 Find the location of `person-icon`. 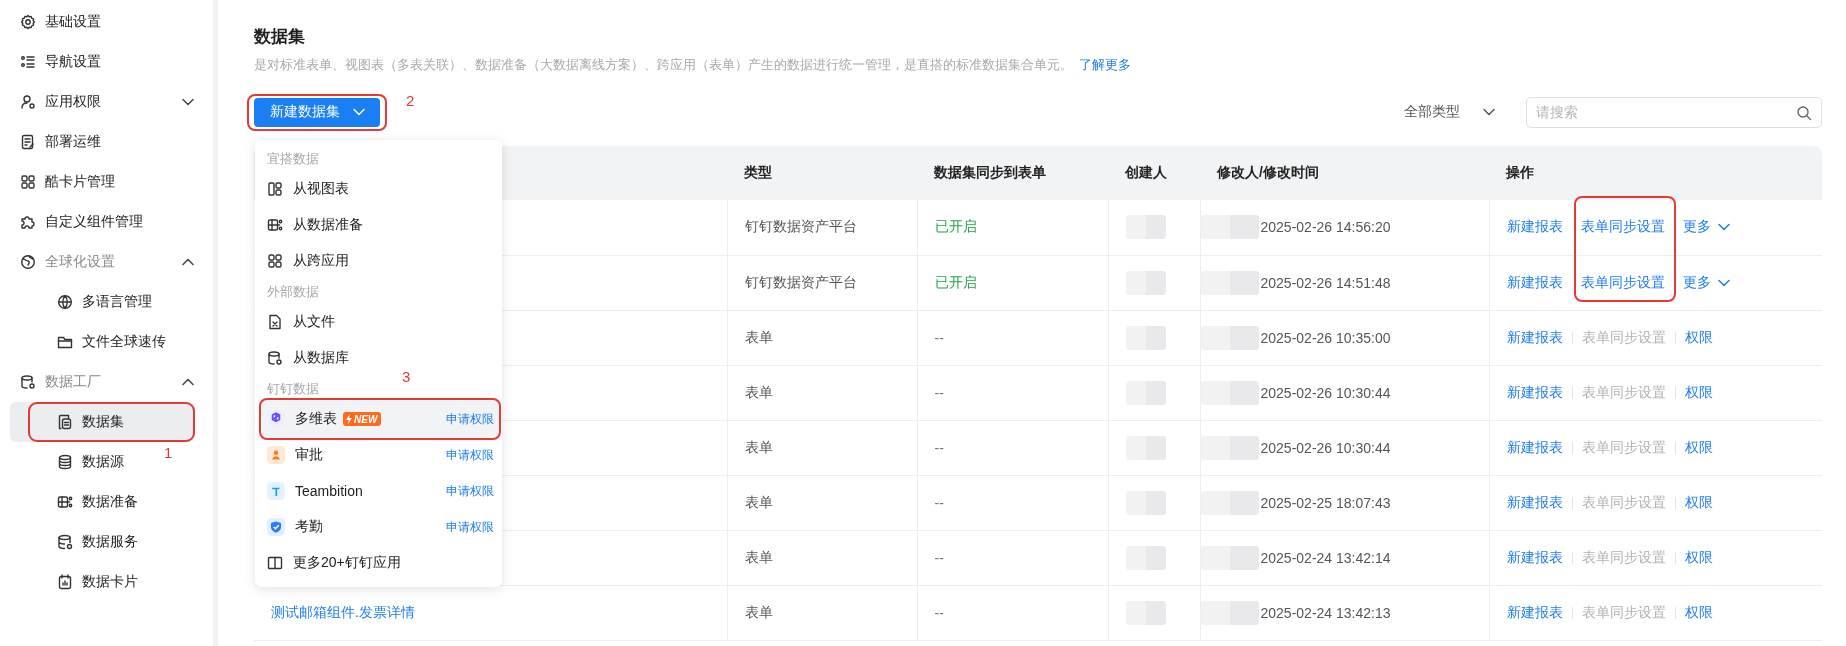

person-icon is located at coordinates (276, 455).